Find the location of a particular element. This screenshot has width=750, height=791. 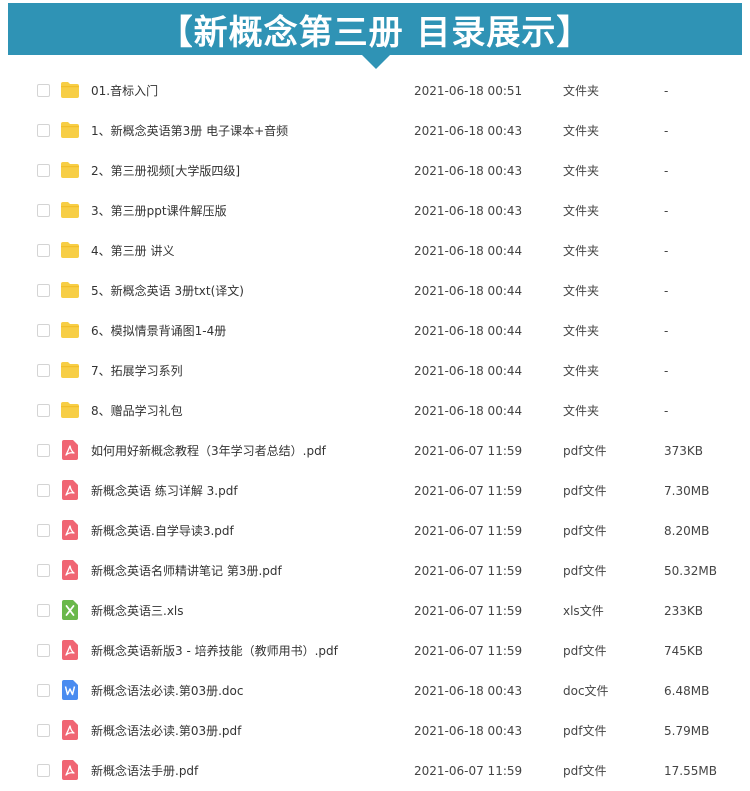

file-name: 2、第三册视频[大学版四级] is located at coordinates (165, 171).